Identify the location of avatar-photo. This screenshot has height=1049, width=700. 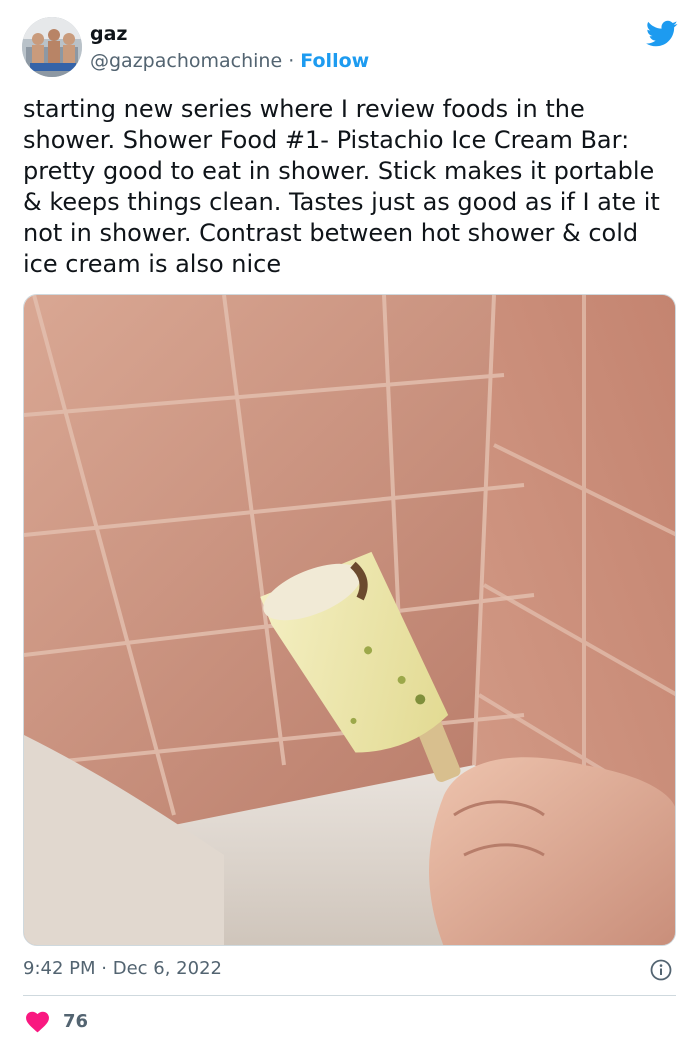
(52, 47).